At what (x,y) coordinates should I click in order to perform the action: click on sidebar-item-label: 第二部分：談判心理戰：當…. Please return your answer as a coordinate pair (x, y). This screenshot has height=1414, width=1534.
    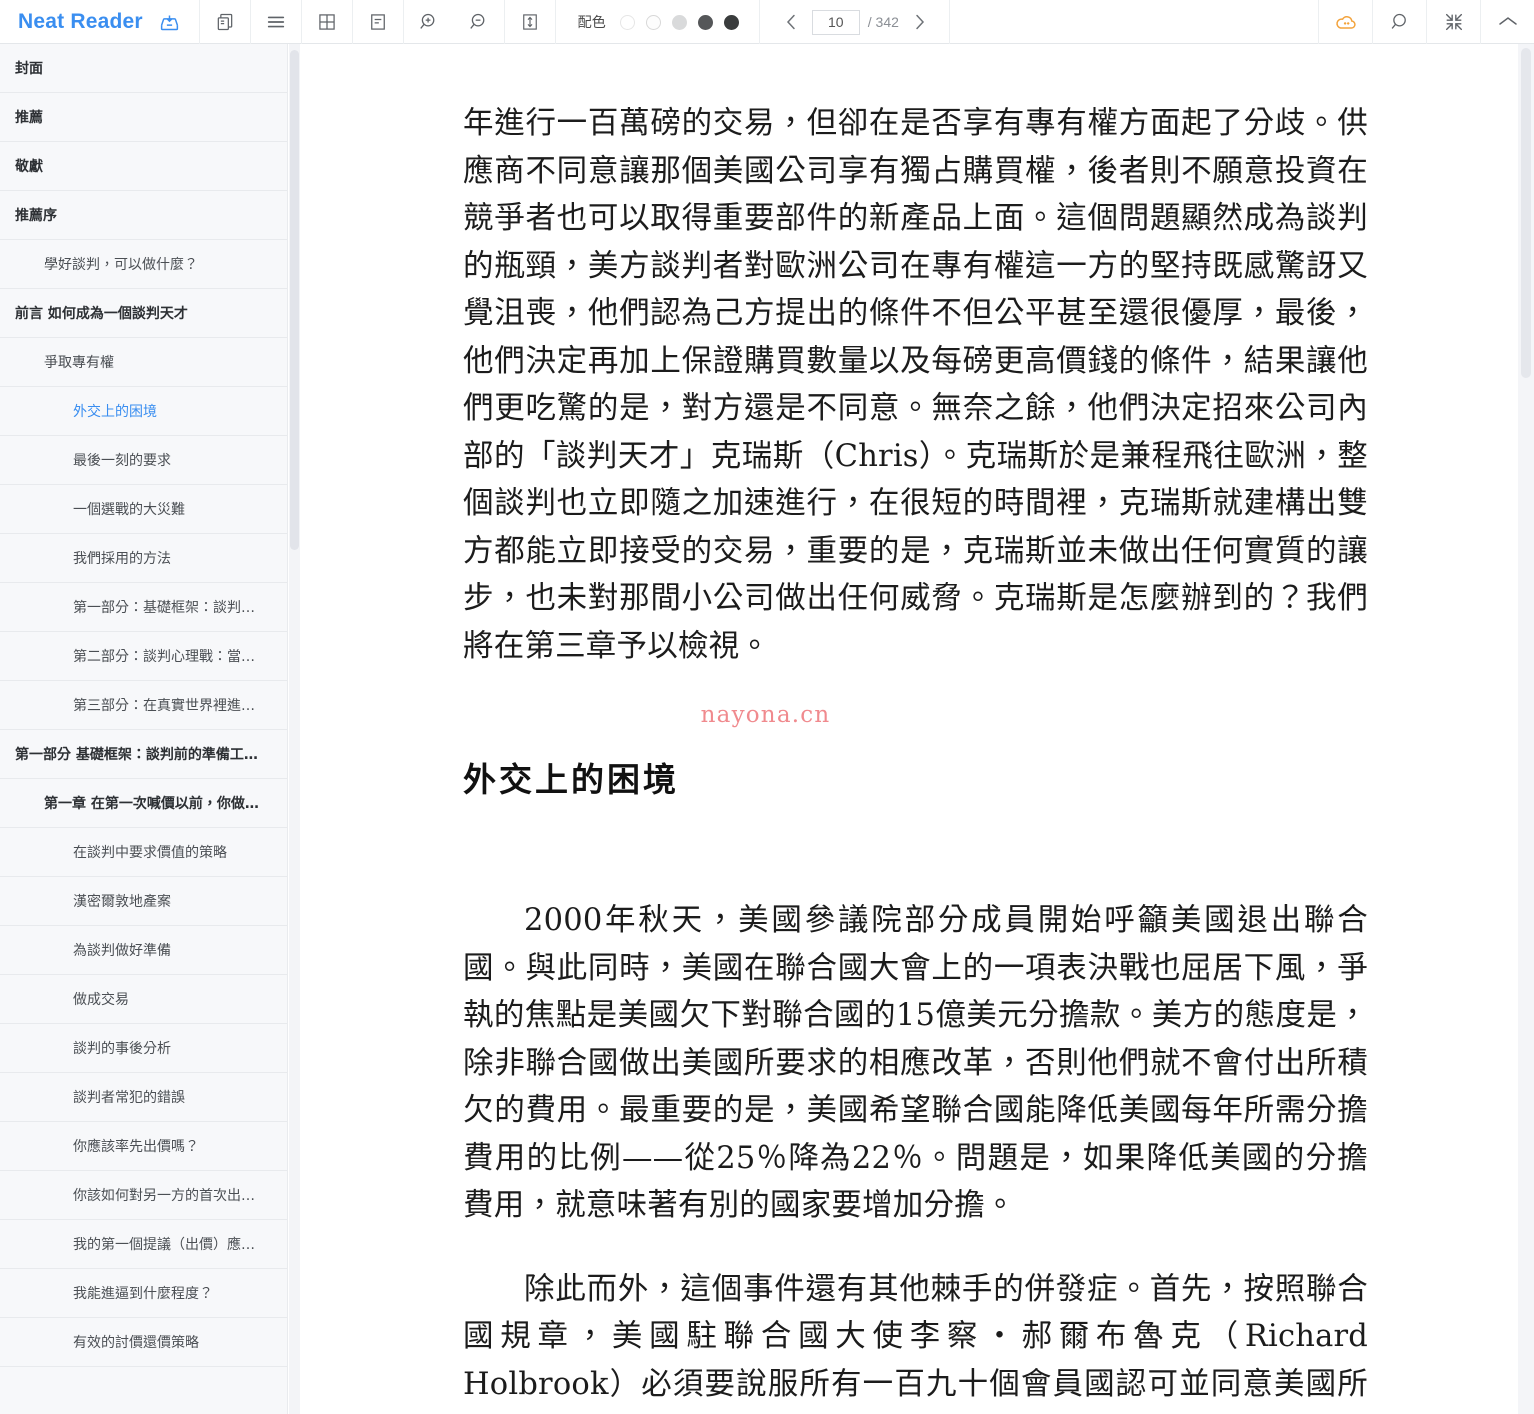
    Looking at the image, I should click on (164, 657).